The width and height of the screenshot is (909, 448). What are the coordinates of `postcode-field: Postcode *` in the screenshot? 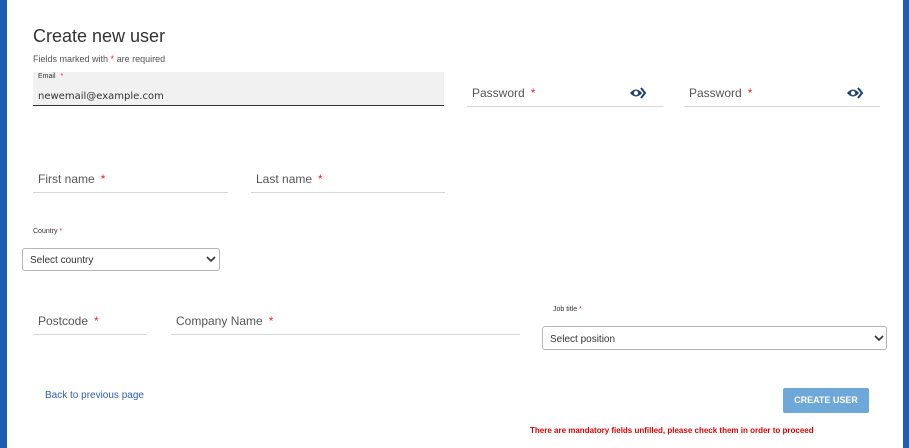 It's located at (90, 323).